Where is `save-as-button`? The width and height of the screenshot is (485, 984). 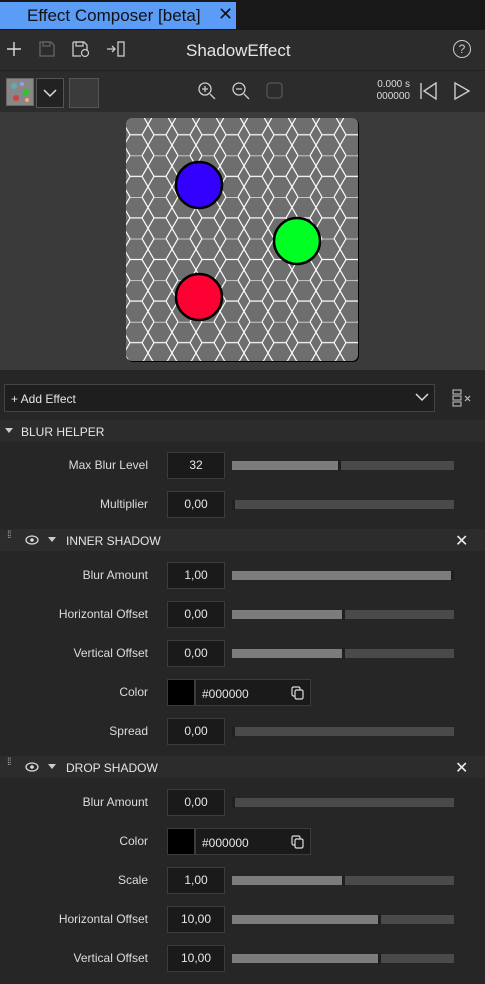
save-as-button is located at coordinates (81, 49).